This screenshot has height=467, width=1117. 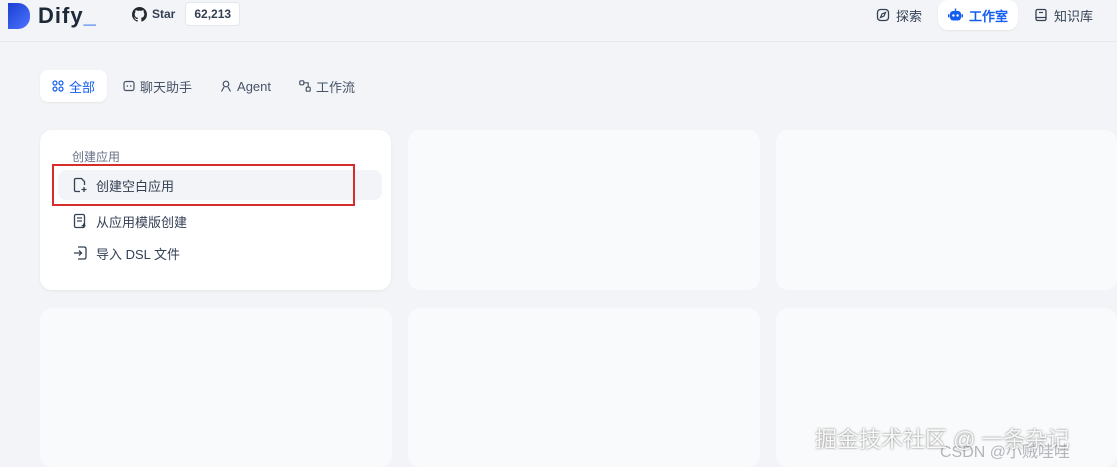 What do you see at coordinates (305, 86) in the screenshot?
I see `workflow-icon` at bounding box center [305, 86].